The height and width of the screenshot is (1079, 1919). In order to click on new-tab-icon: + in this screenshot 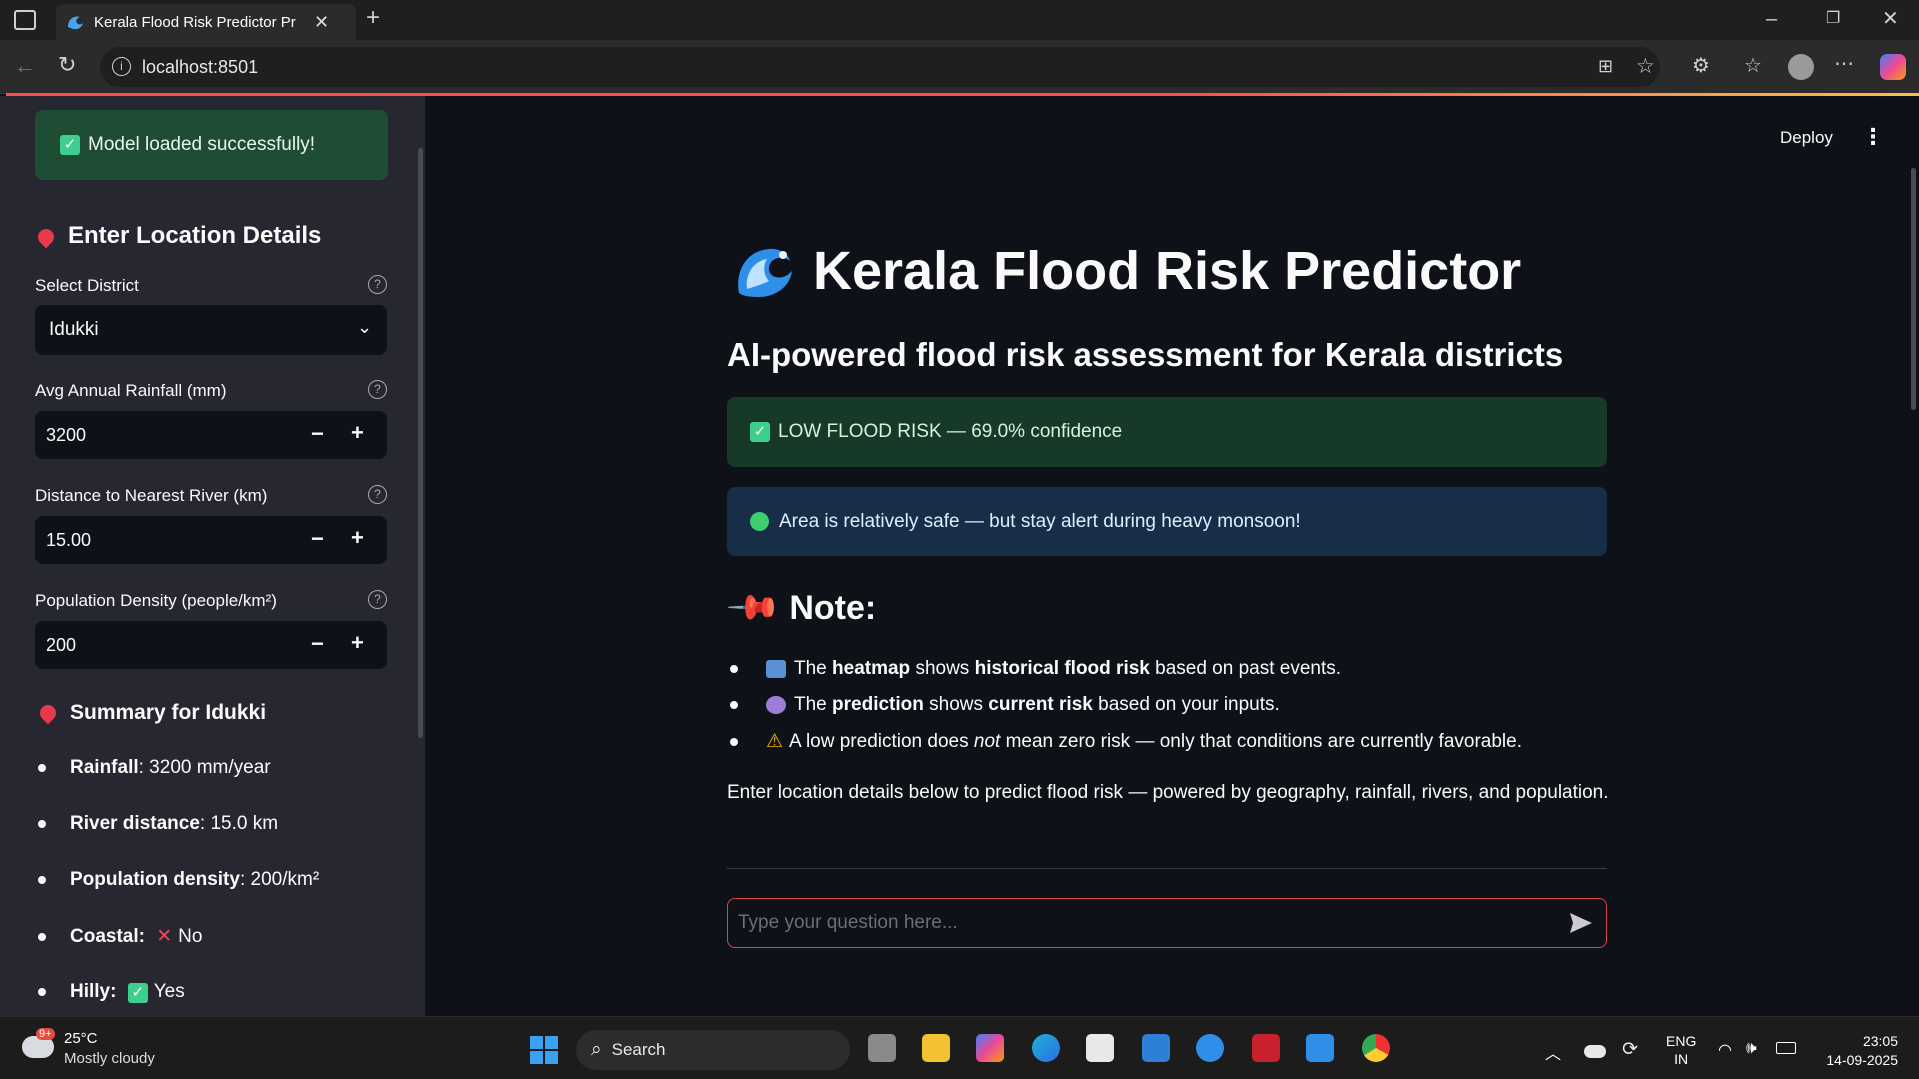, I will do `click(373, 18)`.